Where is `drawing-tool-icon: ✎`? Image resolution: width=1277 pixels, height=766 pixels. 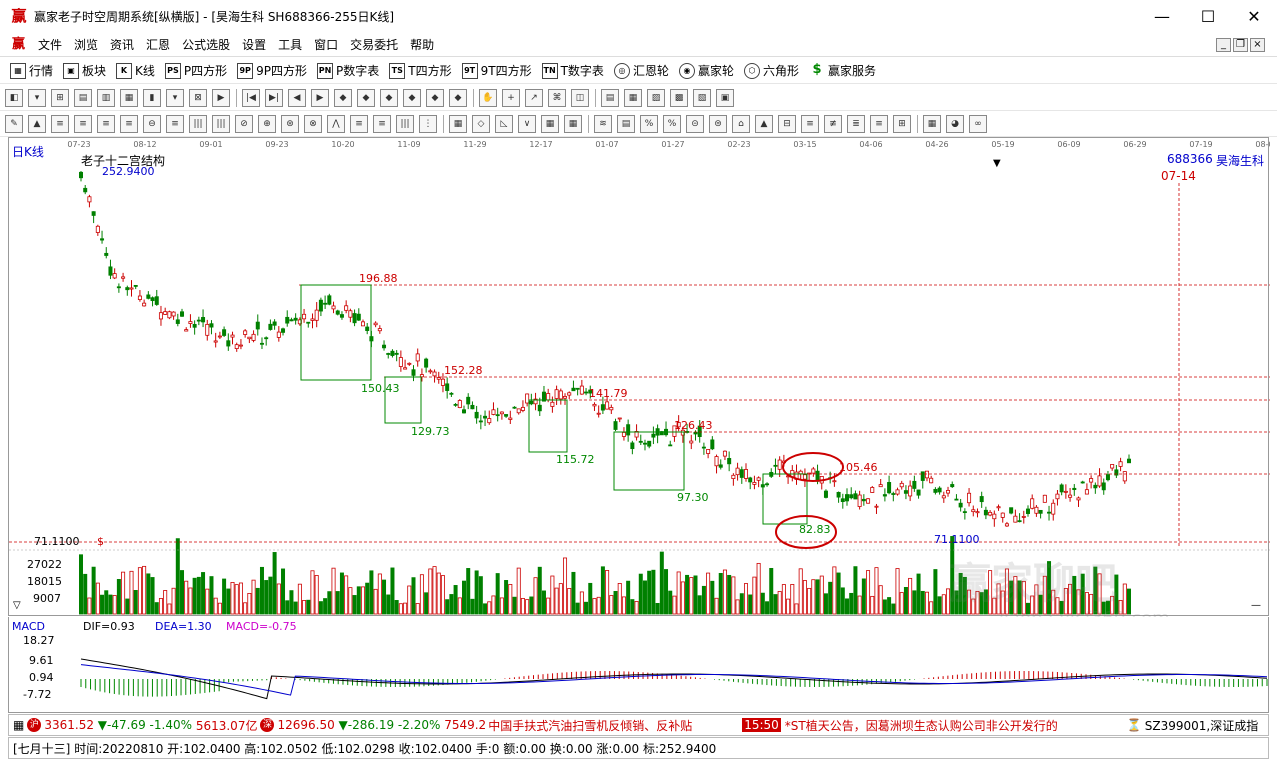
drawing-tool-icon: ✎ is located at coordinates (14, 123).